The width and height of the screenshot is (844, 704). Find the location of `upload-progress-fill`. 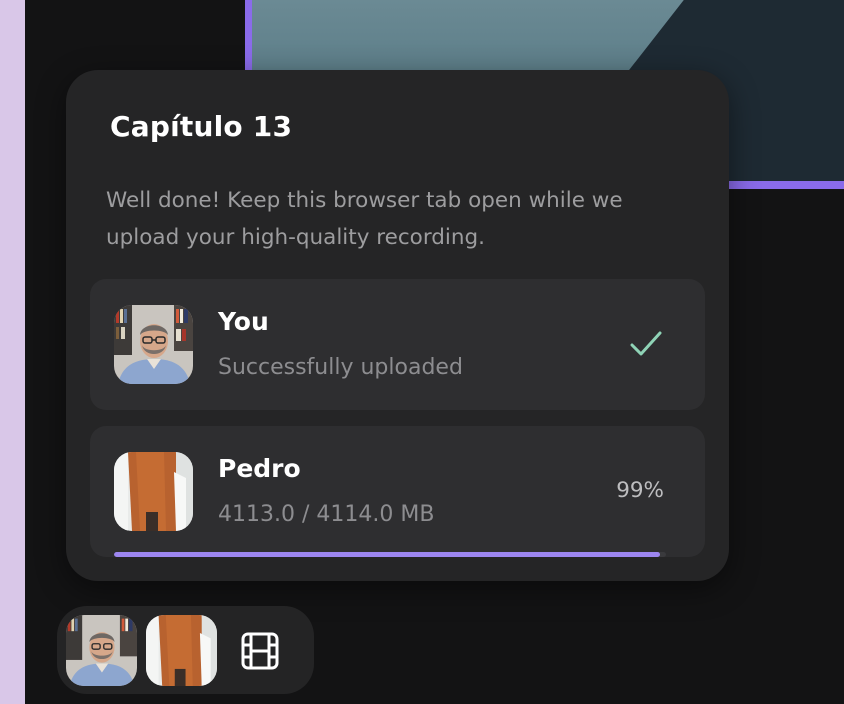

upload-progress-fill is located at coordinates (387, 554).